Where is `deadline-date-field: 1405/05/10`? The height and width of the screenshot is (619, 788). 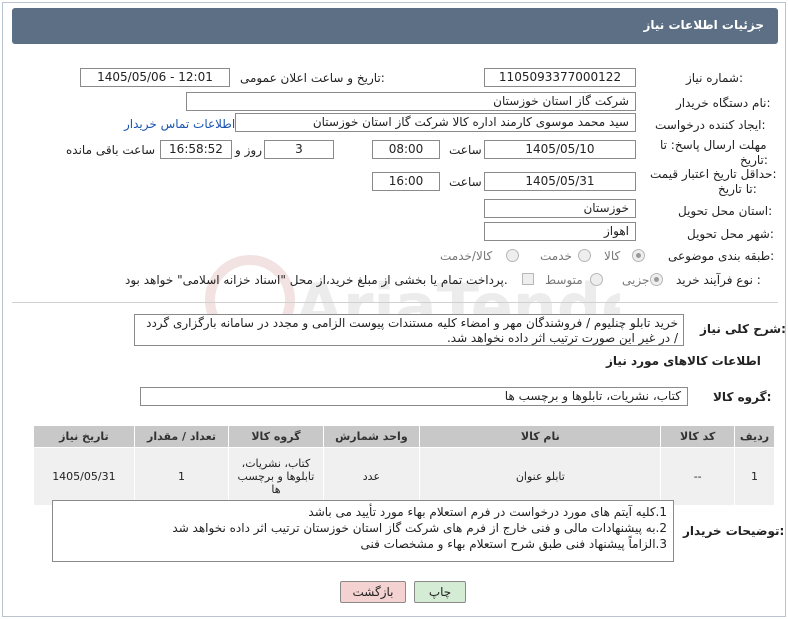 deadline-date-field: 1405/05/10 is located at coordinates (560, 149).